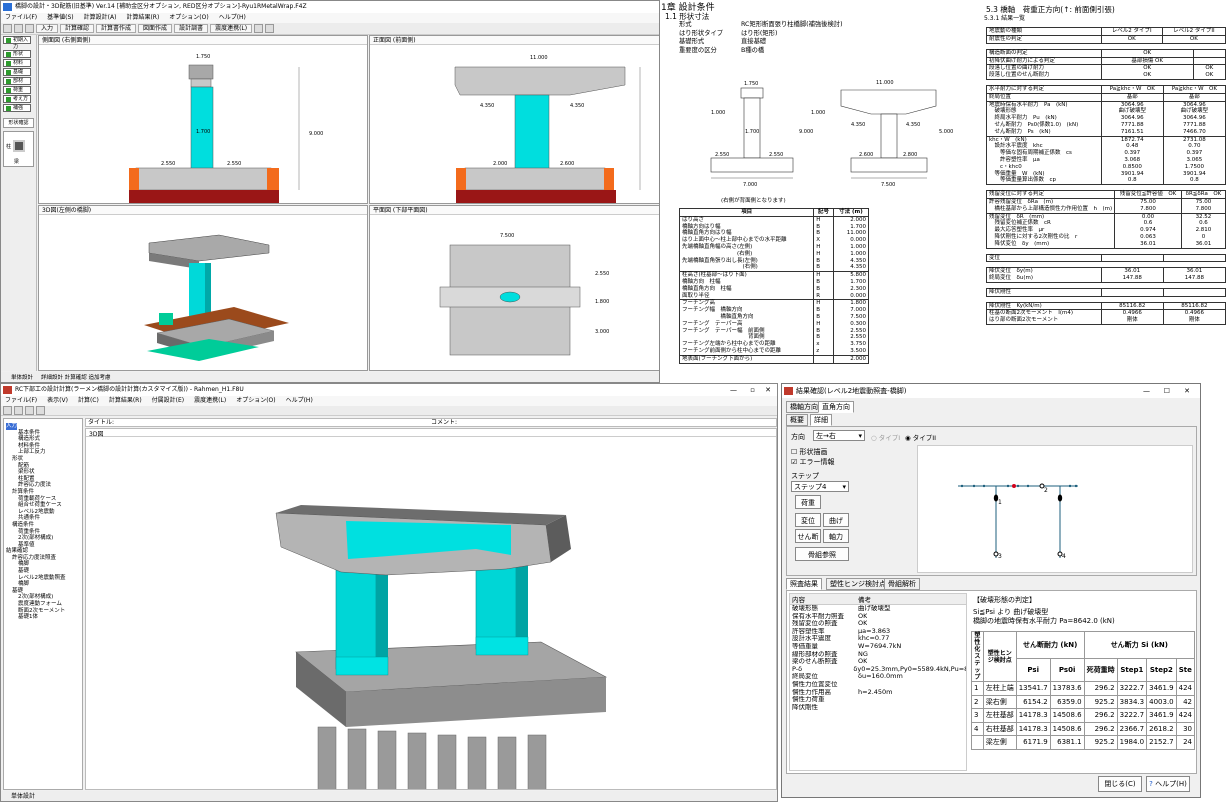  What do you see at coordinates (270, 28) in the screenshot?
I see `help-icon` at bounding box center [270, 28].